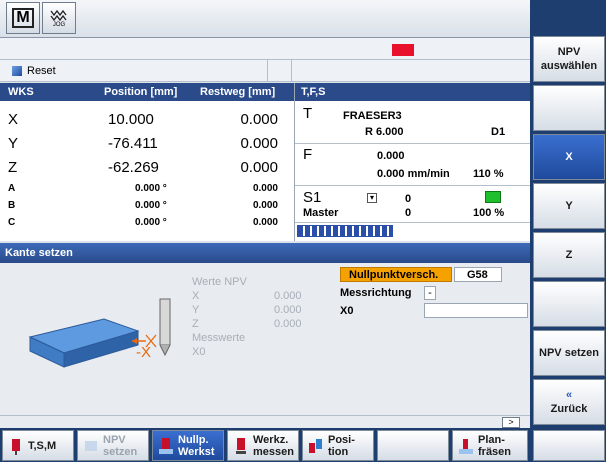  Describe the element at coordinates (569, 59) in the screenshot. I see `softkey-npv-auswaehlen: NPV auswählen` at that location.